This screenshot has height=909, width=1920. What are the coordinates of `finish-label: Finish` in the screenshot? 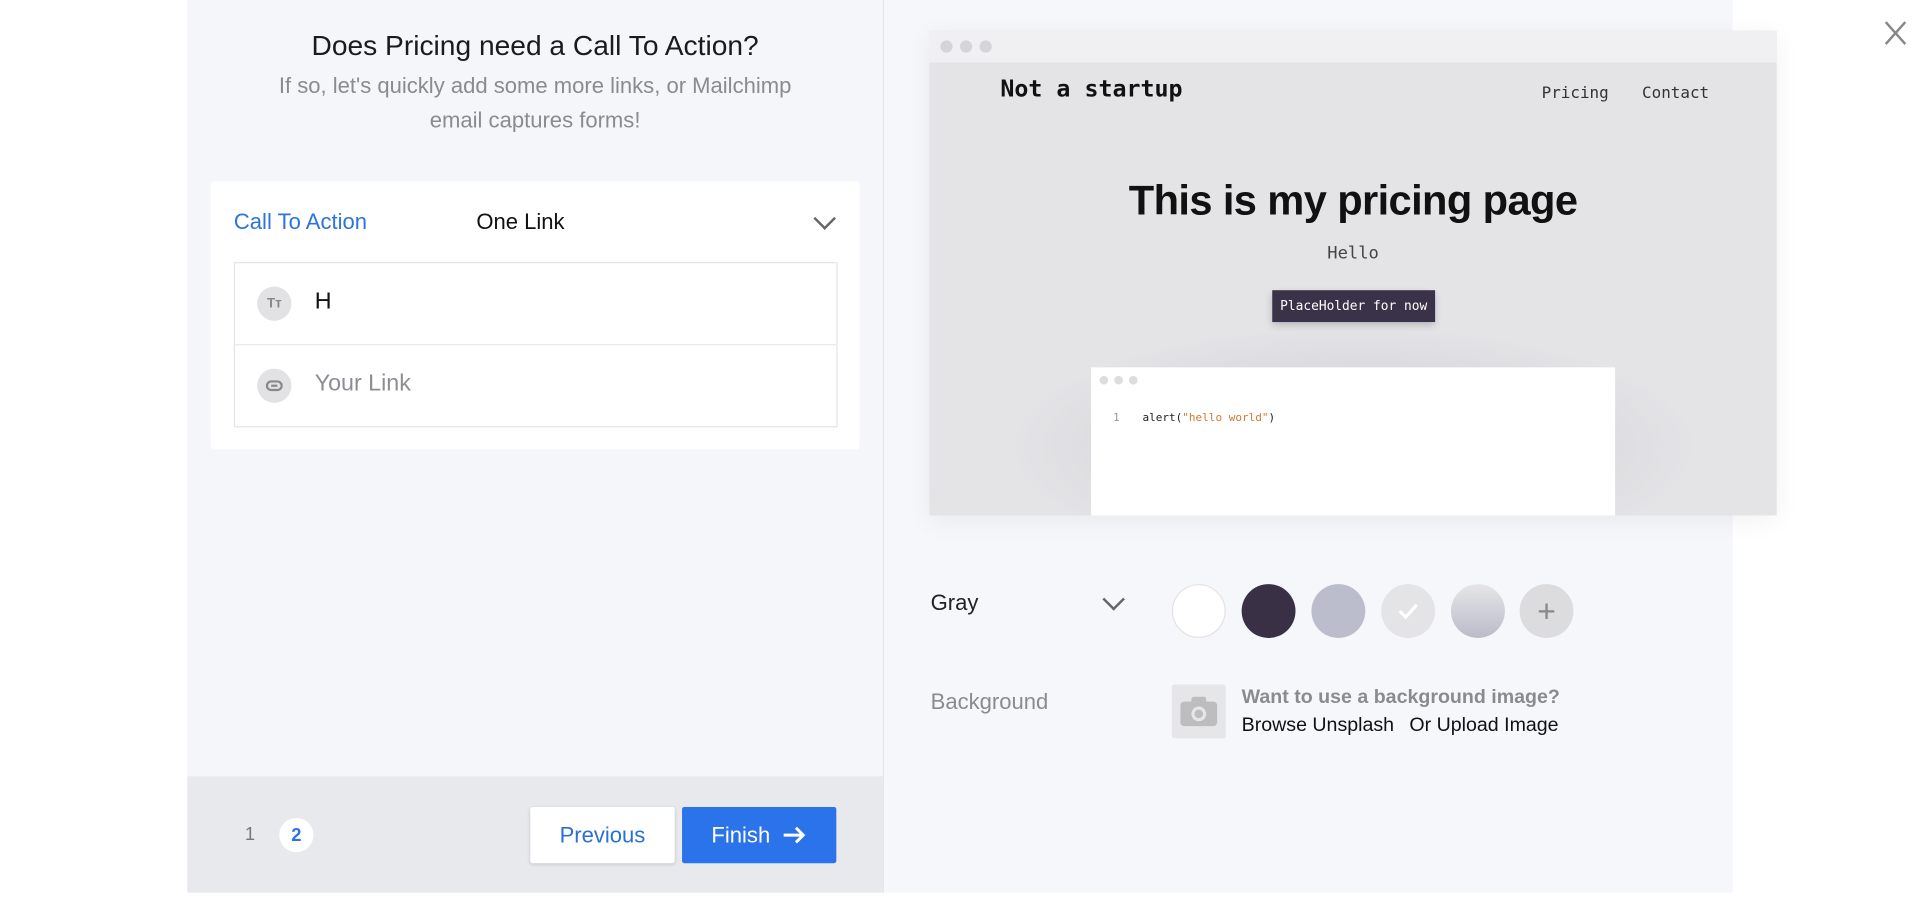 It's located at (741, 834).